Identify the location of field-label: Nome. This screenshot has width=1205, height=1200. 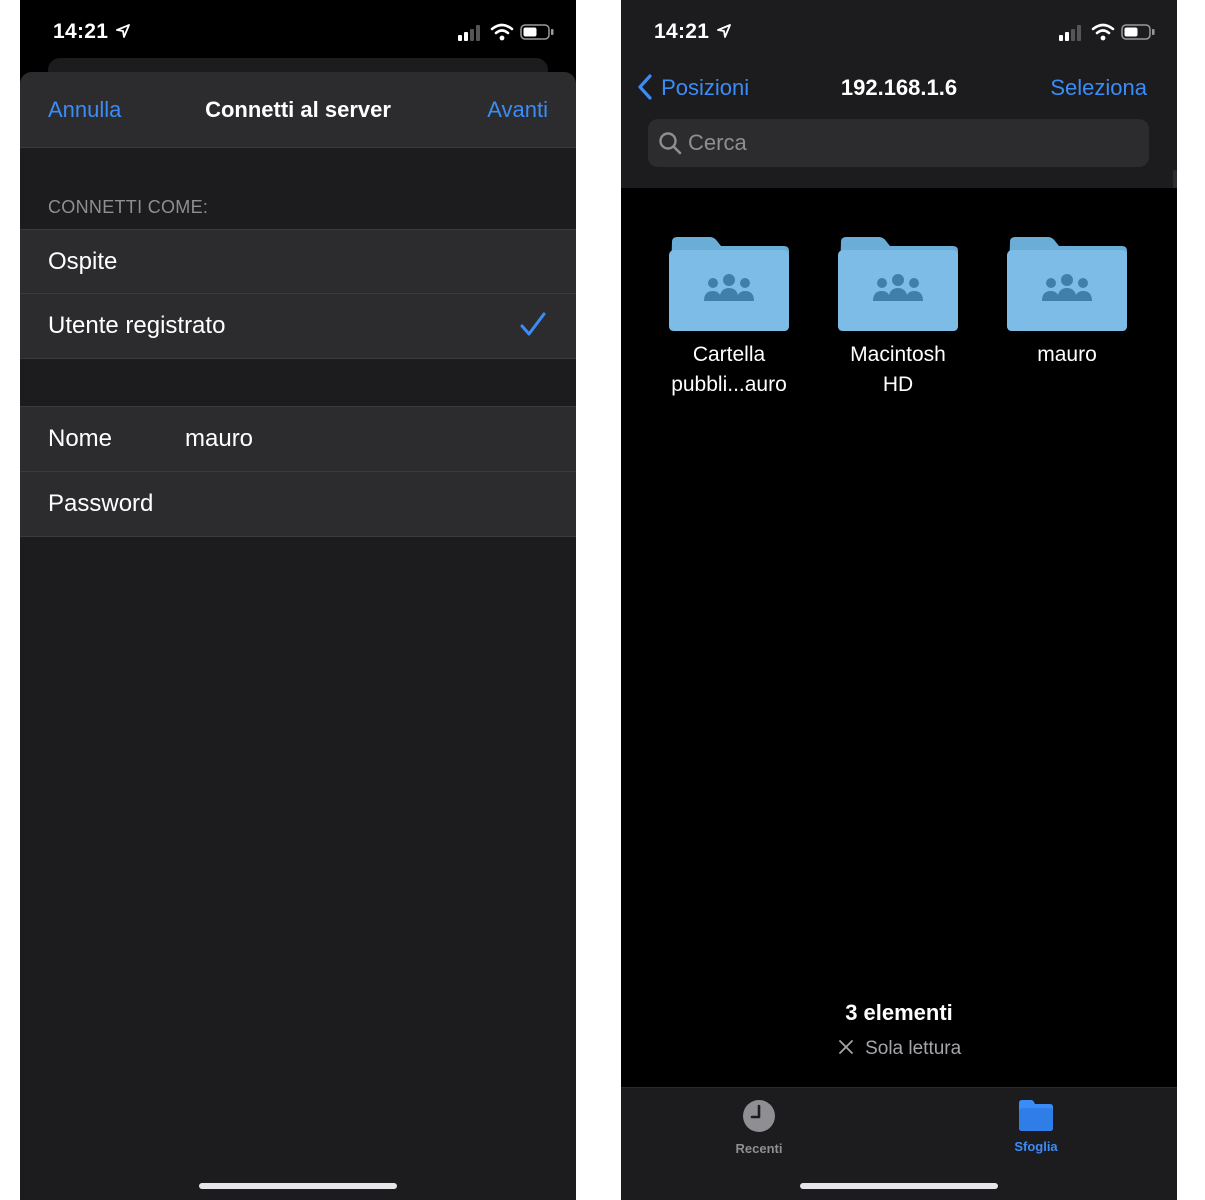
(80, 438).